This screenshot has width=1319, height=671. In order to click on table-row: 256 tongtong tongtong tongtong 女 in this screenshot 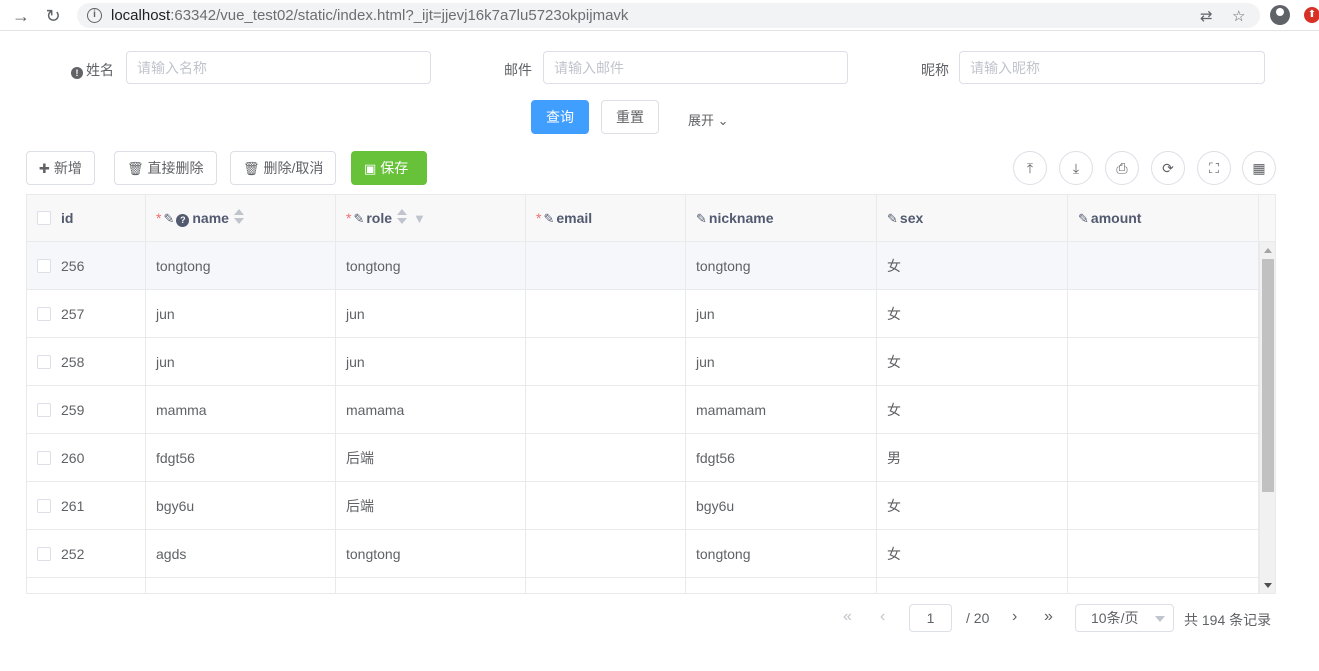, I will do `click(643, 266)`.